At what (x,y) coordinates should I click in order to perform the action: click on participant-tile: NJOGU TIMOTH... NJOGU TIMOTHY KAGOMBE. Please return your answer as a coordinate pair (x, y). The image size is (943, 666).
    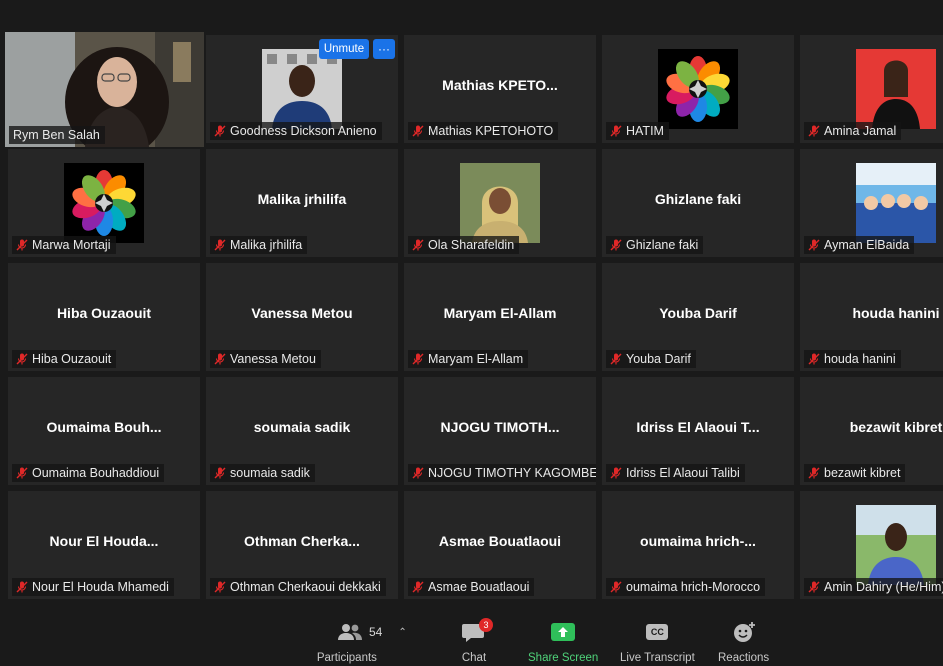
    Looking at the image, I should click on (500, 431).